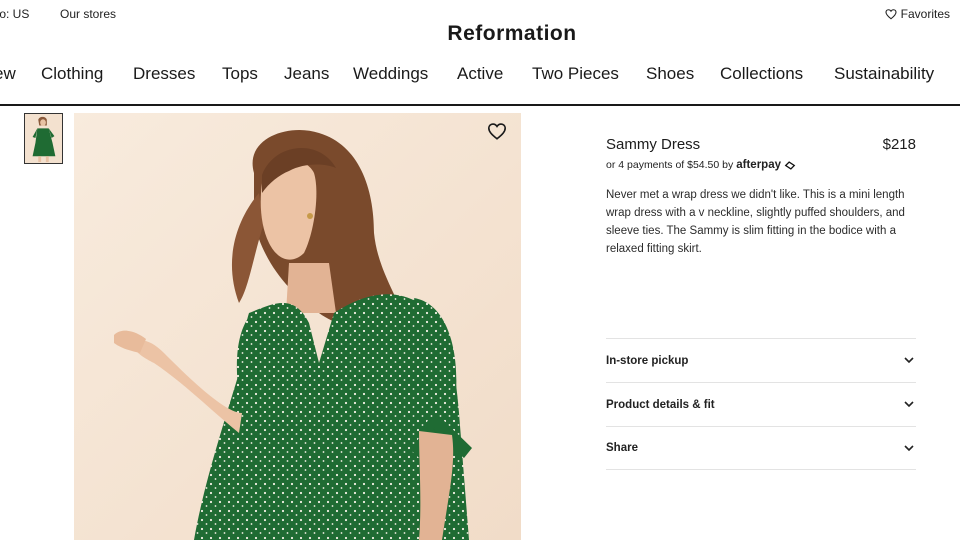 Image resolution: width=960 pixels, height=540 pixels. Describe the element at coordinates (647, 360) in the screenshot. I see `accordion-label: In-store pickup` at that location.